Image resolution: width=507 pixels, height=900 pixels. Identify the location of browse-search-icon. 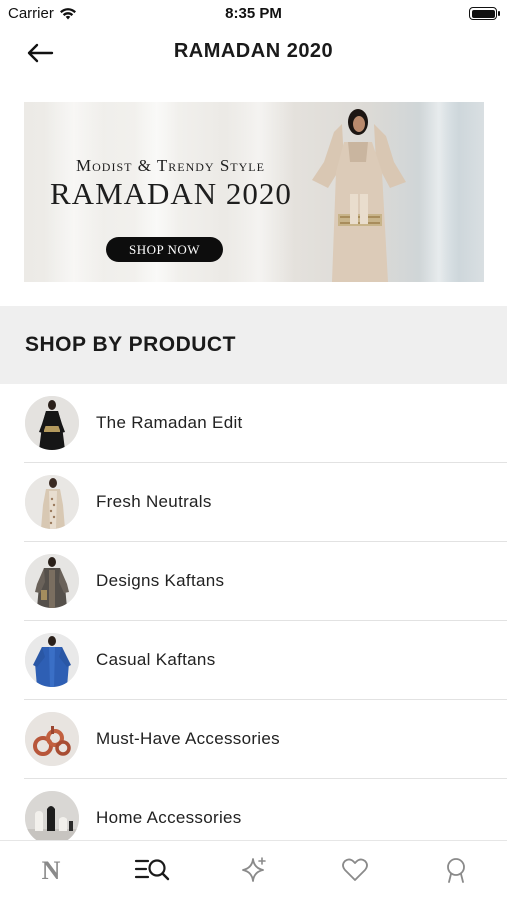
(152, 870).